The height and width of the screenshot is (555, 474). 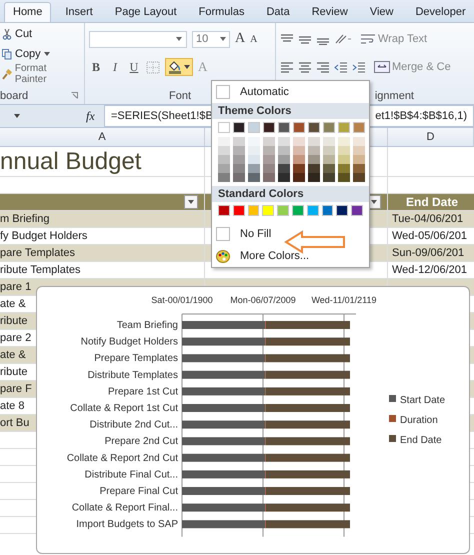 I want to click on menu-section-header: Standard Colors, so click(x=290, y=194).